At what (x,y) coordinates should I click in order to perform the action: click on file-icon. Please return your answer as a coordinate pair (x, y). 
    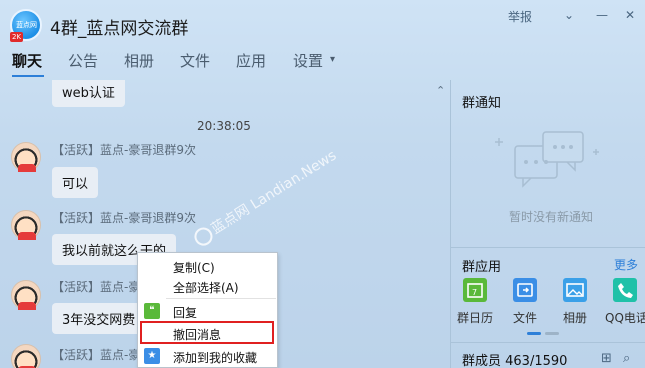
    Looking at the image, I should click on (525, 290).